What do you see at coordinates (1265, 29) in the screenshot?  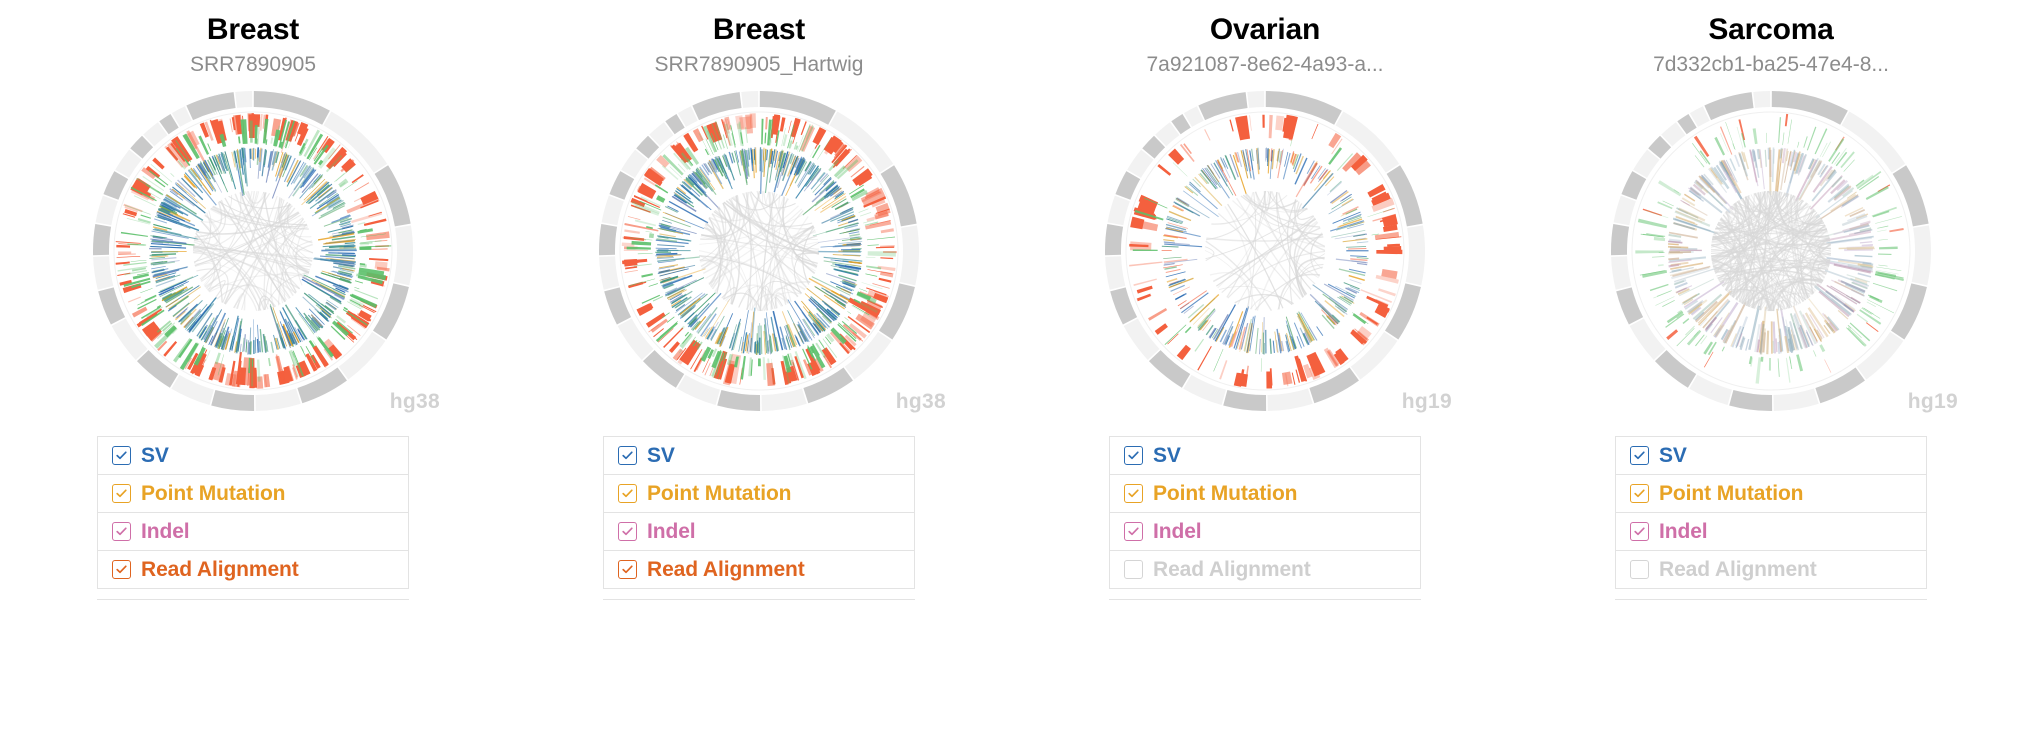 I see `panel-title: Ovarian` at bounding box center [1265, 29].